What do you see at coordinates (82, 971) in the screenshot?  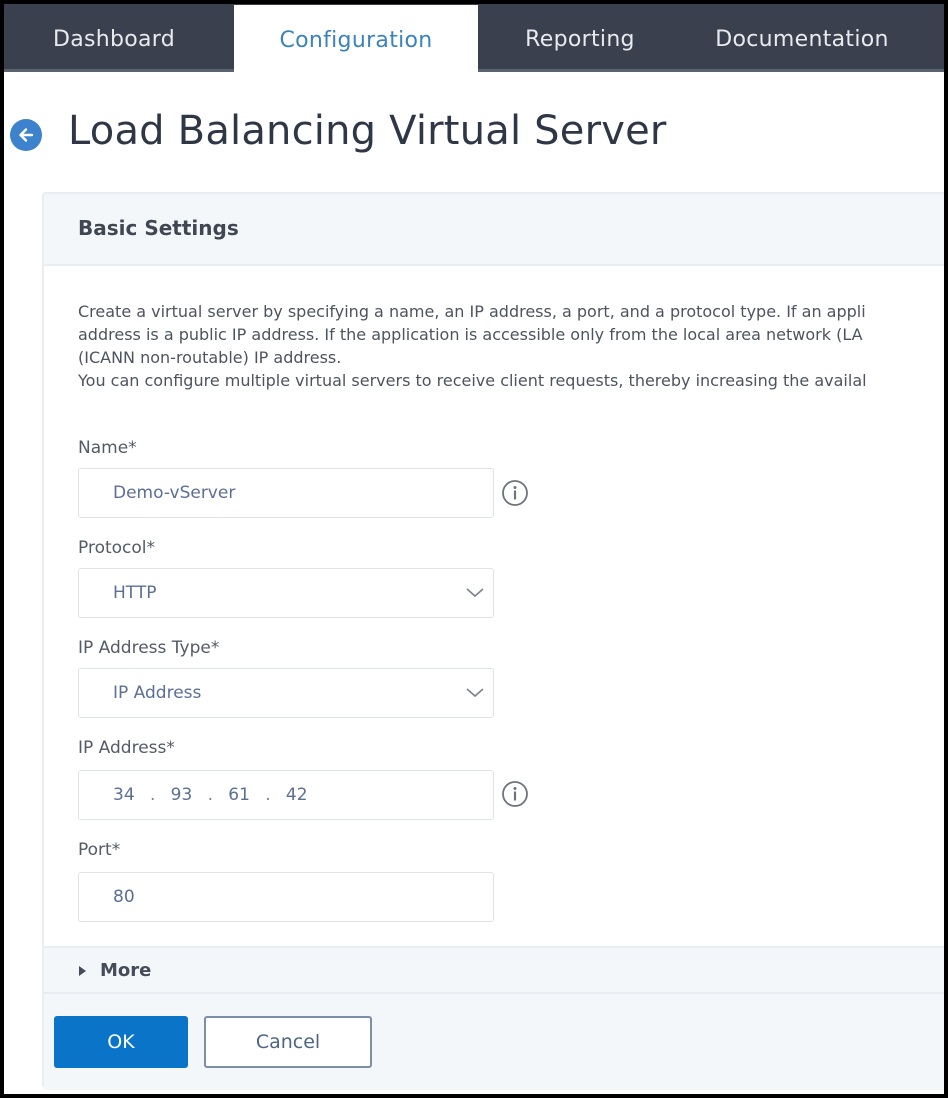 I see `caret-right-icon` at bounding box center [82, 971].